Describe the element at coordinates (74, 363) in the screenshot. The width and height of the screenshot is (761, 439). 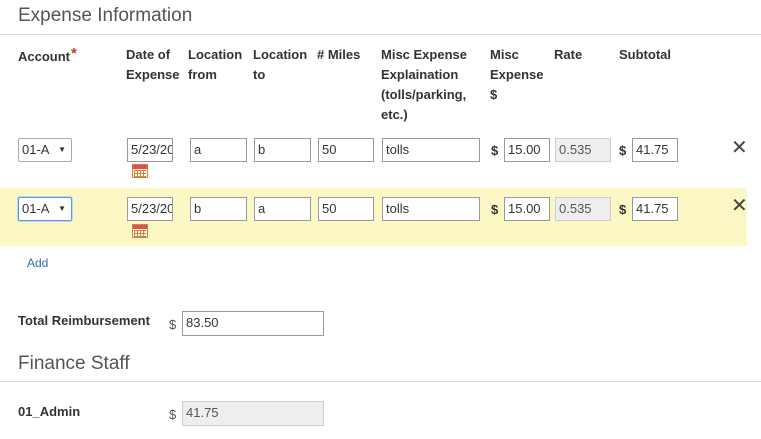
I see `finance-section-title: Finance Staff` at that location.